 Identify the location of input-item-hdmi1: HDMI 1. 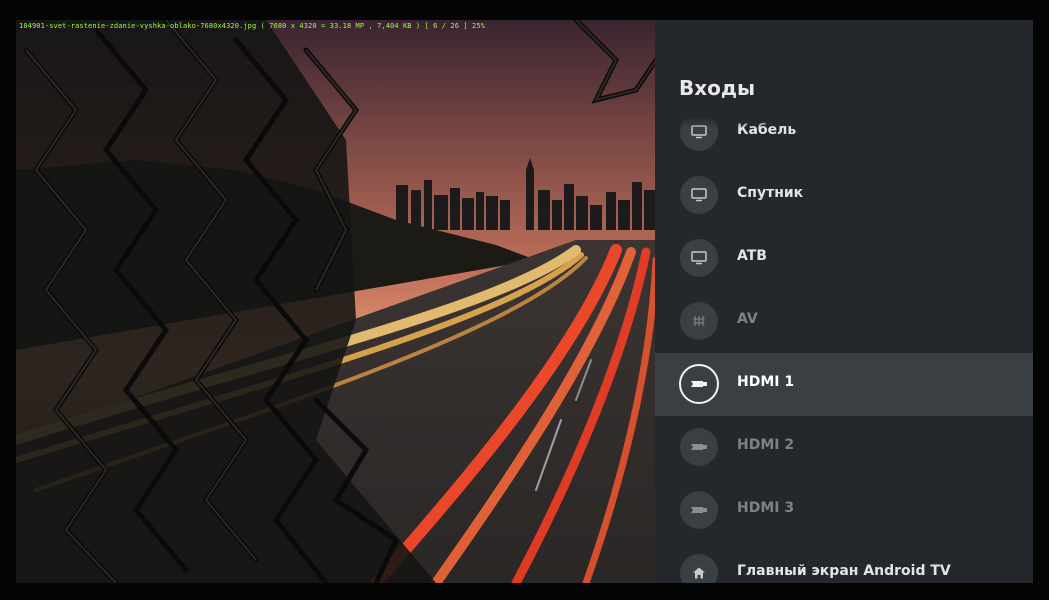
(844, 384).